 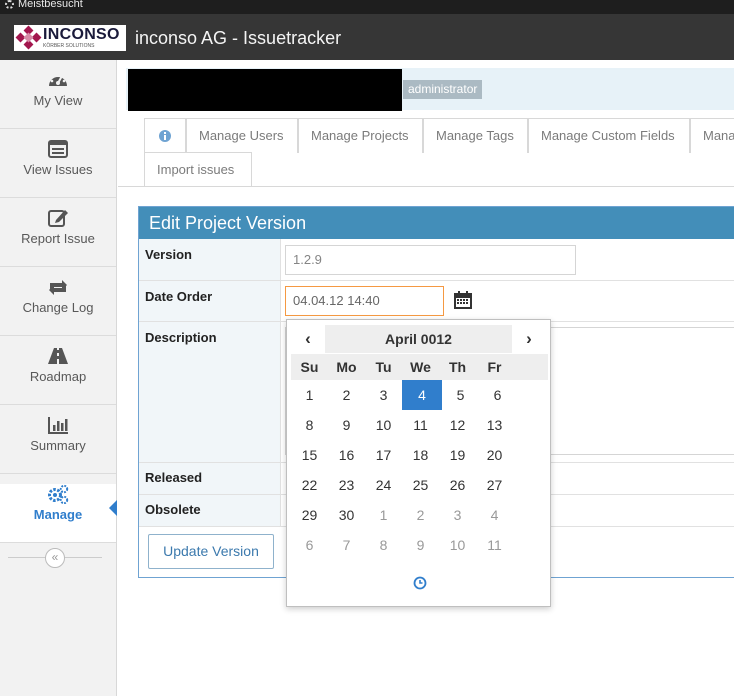 I want to click on calendar-week: 1234567, so click(x=419, y=395).